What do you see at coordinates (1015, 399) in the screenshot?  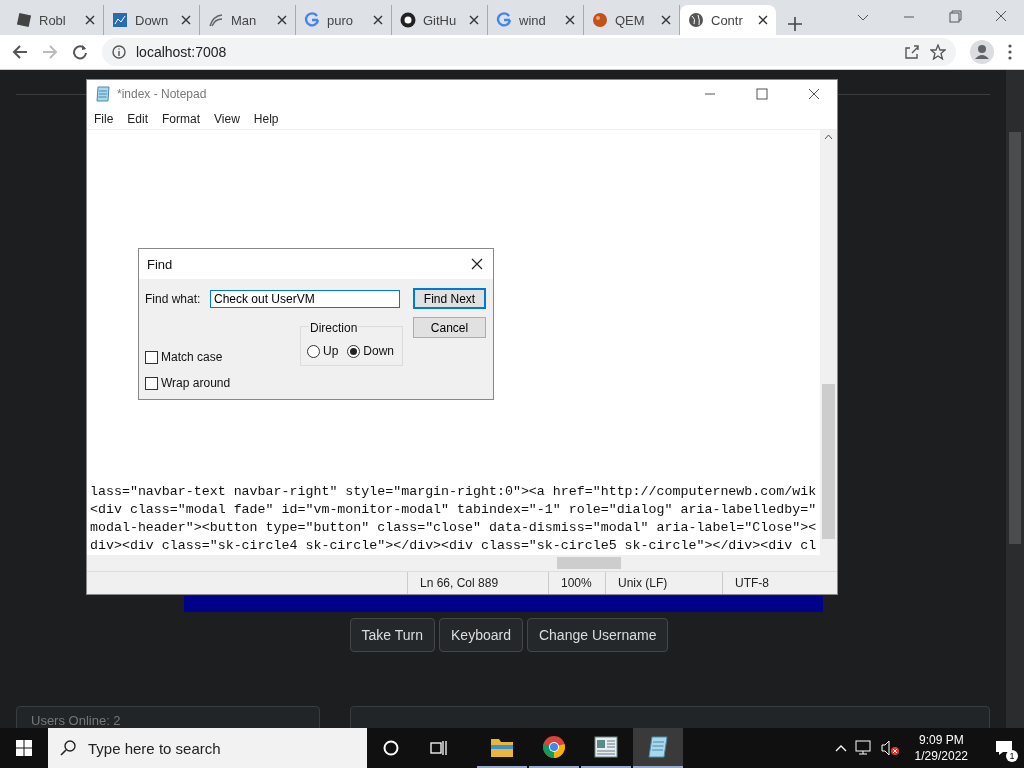 I see `page-scrollbar` at bounding box center [1015, 399].